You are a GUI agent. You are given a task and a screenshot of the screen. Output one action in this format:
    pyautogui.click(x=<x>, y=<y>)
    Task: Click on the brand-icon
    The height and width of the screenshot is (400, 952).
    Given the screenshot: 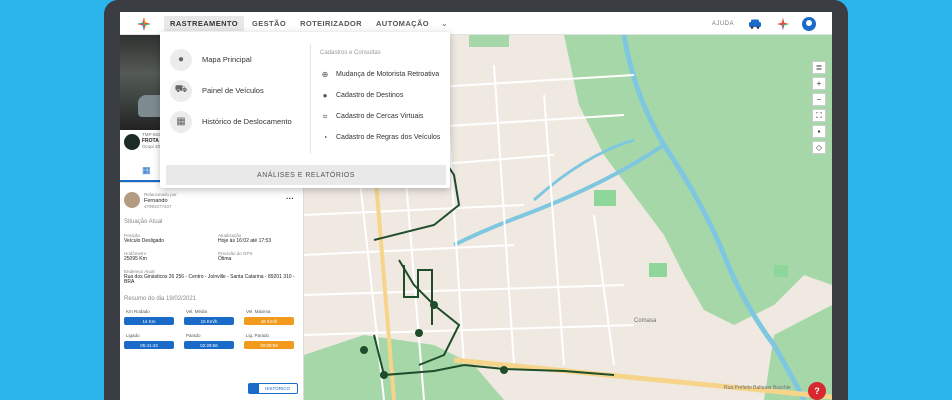 What is the action you would take?
    pyautogui.click(x=783, y=24)
    